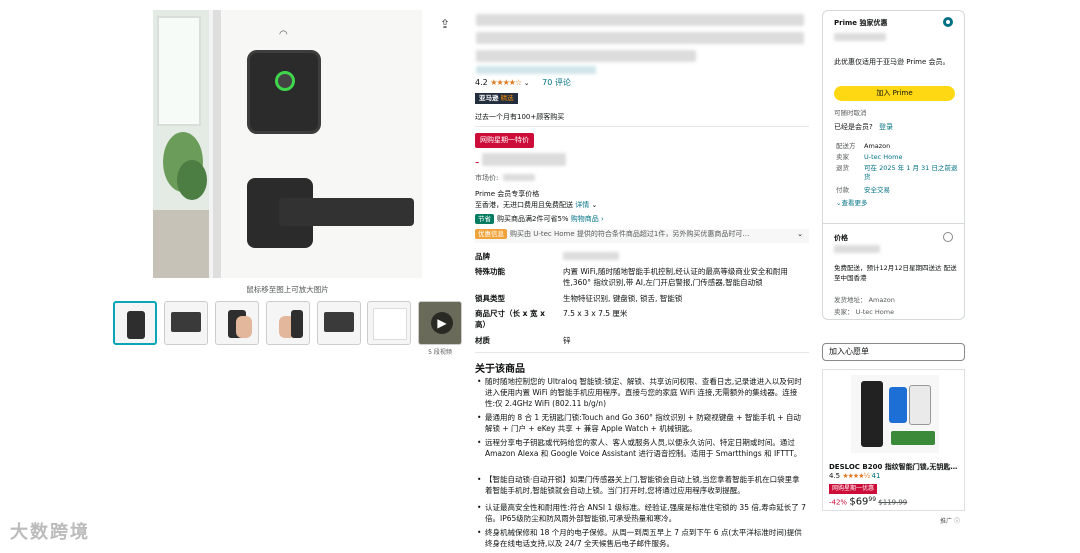  Describe the element at coordinates (510, 319) in the screenshot. I see `spec-key: 商品尺寸（长 x 宽 x 高）` at that location.